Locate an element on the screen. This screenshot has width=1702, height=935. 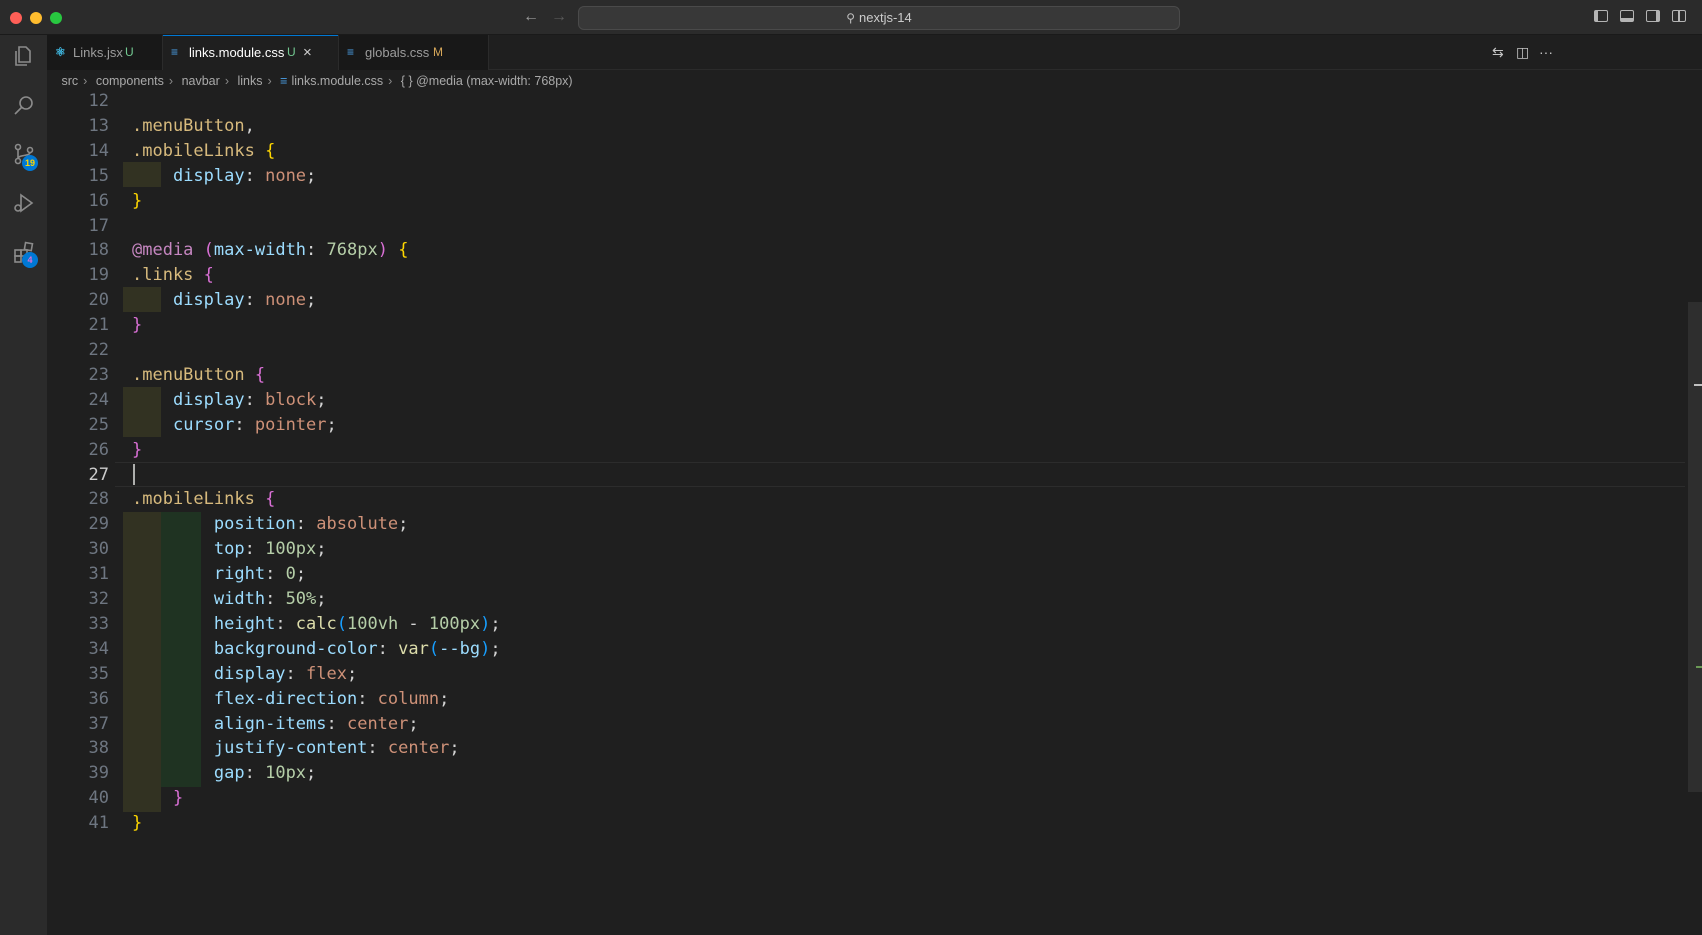
code-line: 33 height: calc(100vh - 100px); is located at coordinates (867, 624).